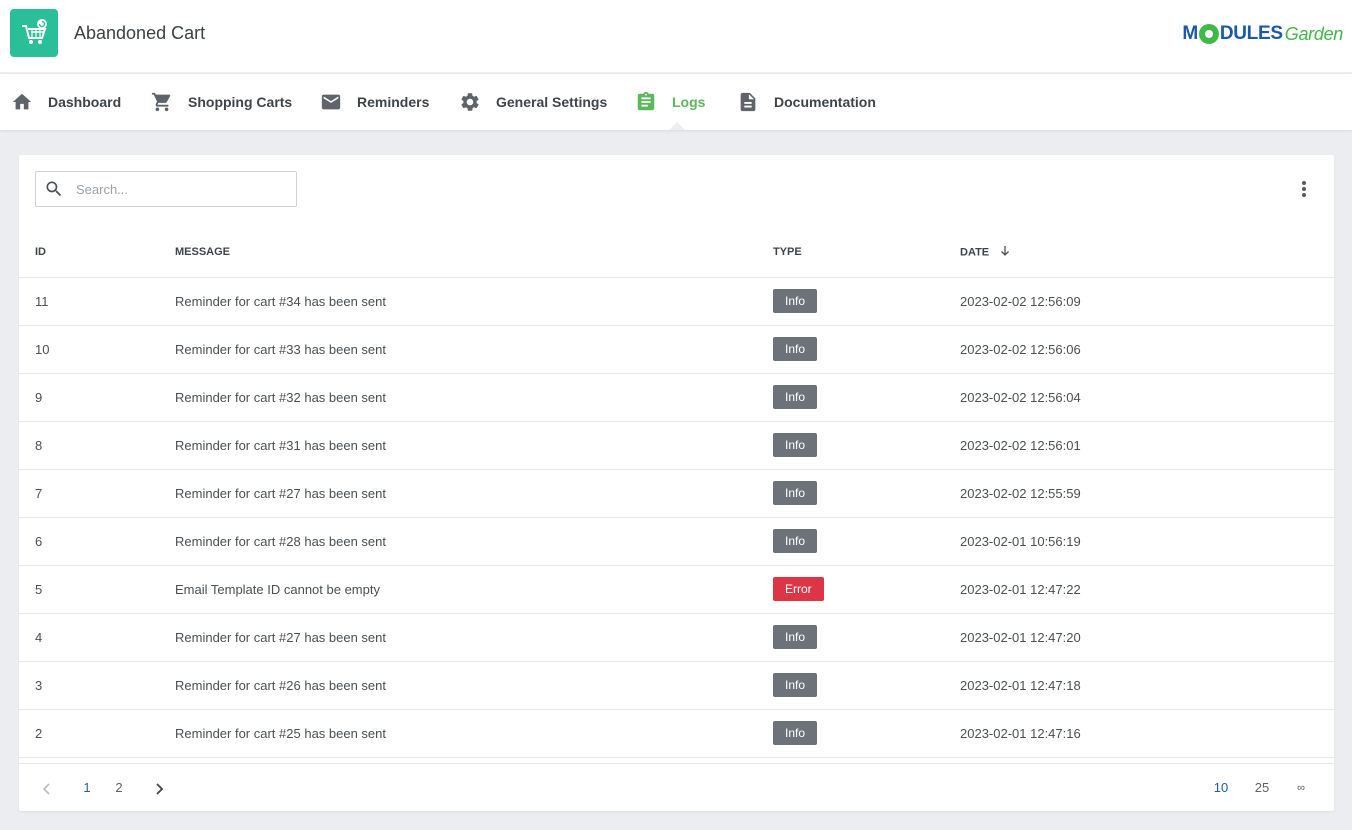  Describe the element at coordinates (97, 637) in the screenshot. I see `cell-id: 4` at that location.